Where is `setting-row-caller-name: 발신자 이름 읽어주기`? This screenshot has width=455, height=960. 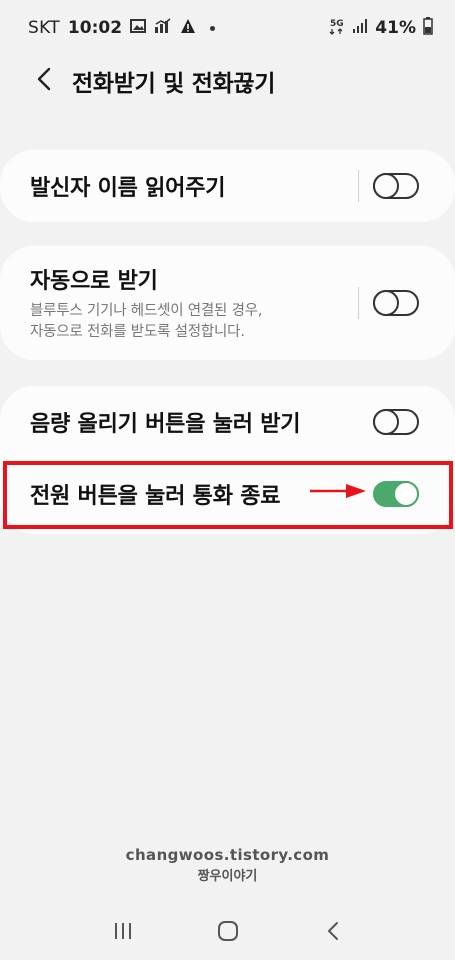 setting-row-caller-name: 발신자 이름 읽어주기 is located at coordinates (227, 186).